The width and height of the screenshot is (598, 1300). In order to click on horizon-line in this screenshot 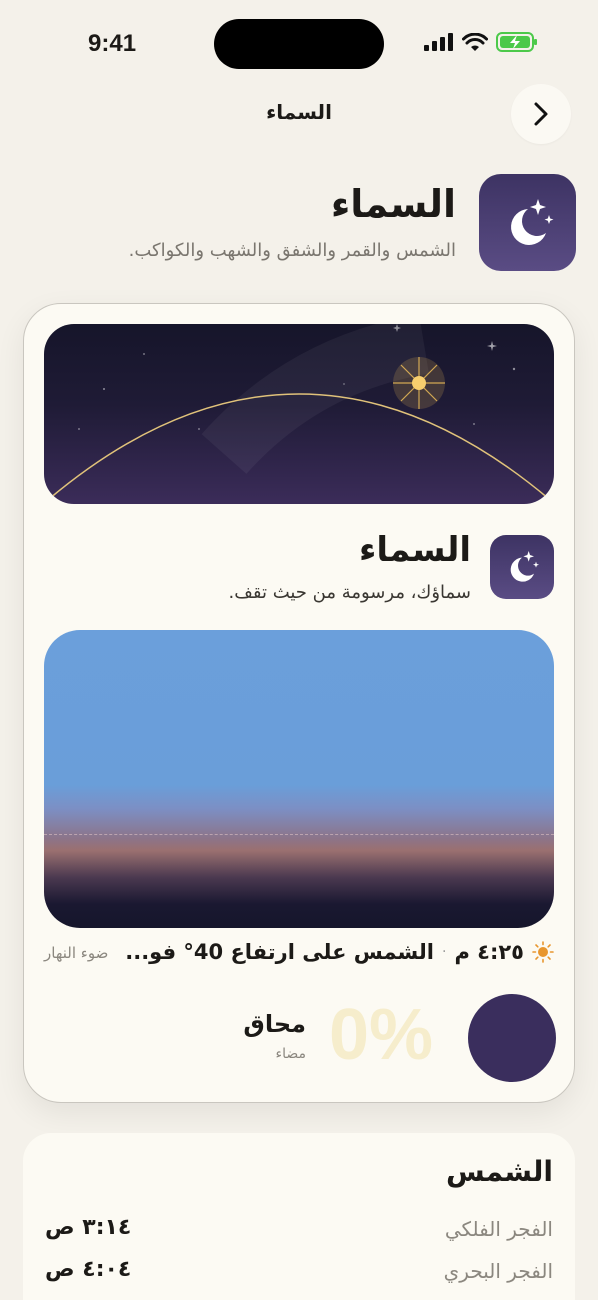, I will do `click(299, 834)`.